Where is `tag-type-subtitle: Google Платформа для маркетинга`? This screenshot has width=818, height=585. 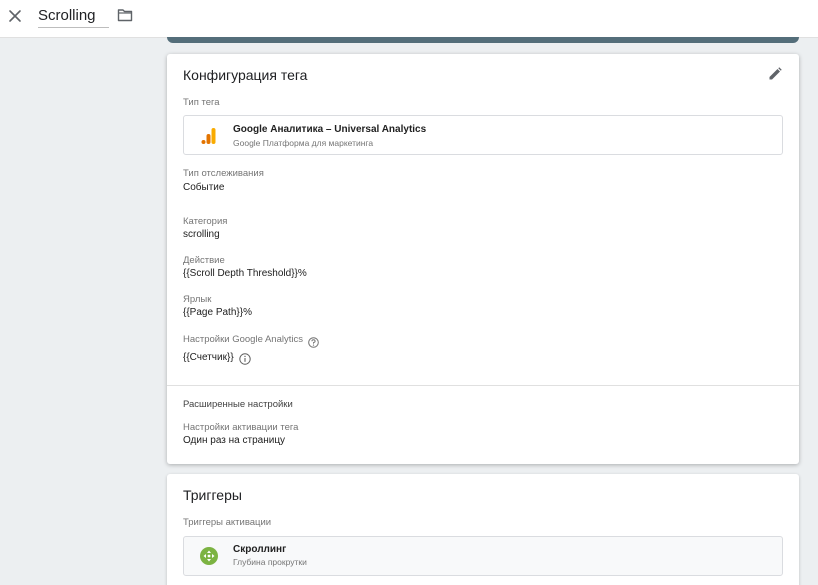 tag-type-subtitle: Google Платформа для маркетинга is located at coordinates (303, 143).